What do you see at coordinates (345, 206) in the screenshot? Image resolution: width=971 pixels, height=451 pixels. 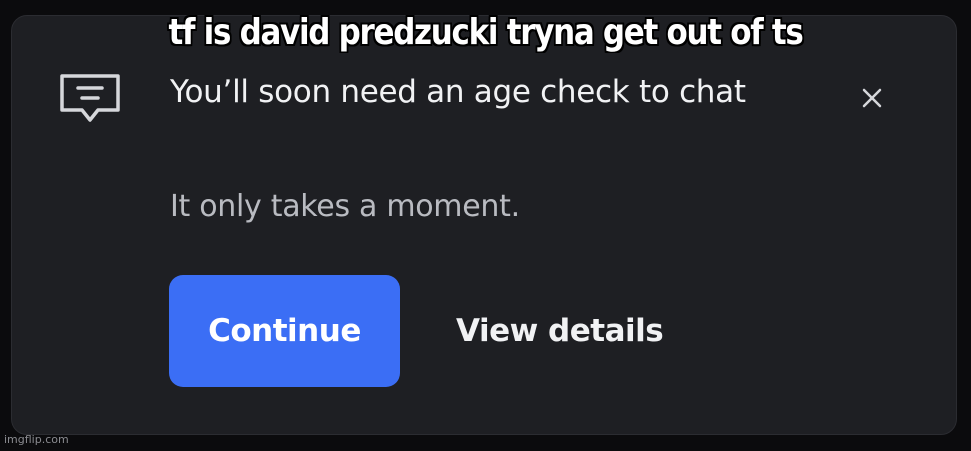 I see `dialog-subtitle: It only takes a moment.` at bounding box center [345, 206].